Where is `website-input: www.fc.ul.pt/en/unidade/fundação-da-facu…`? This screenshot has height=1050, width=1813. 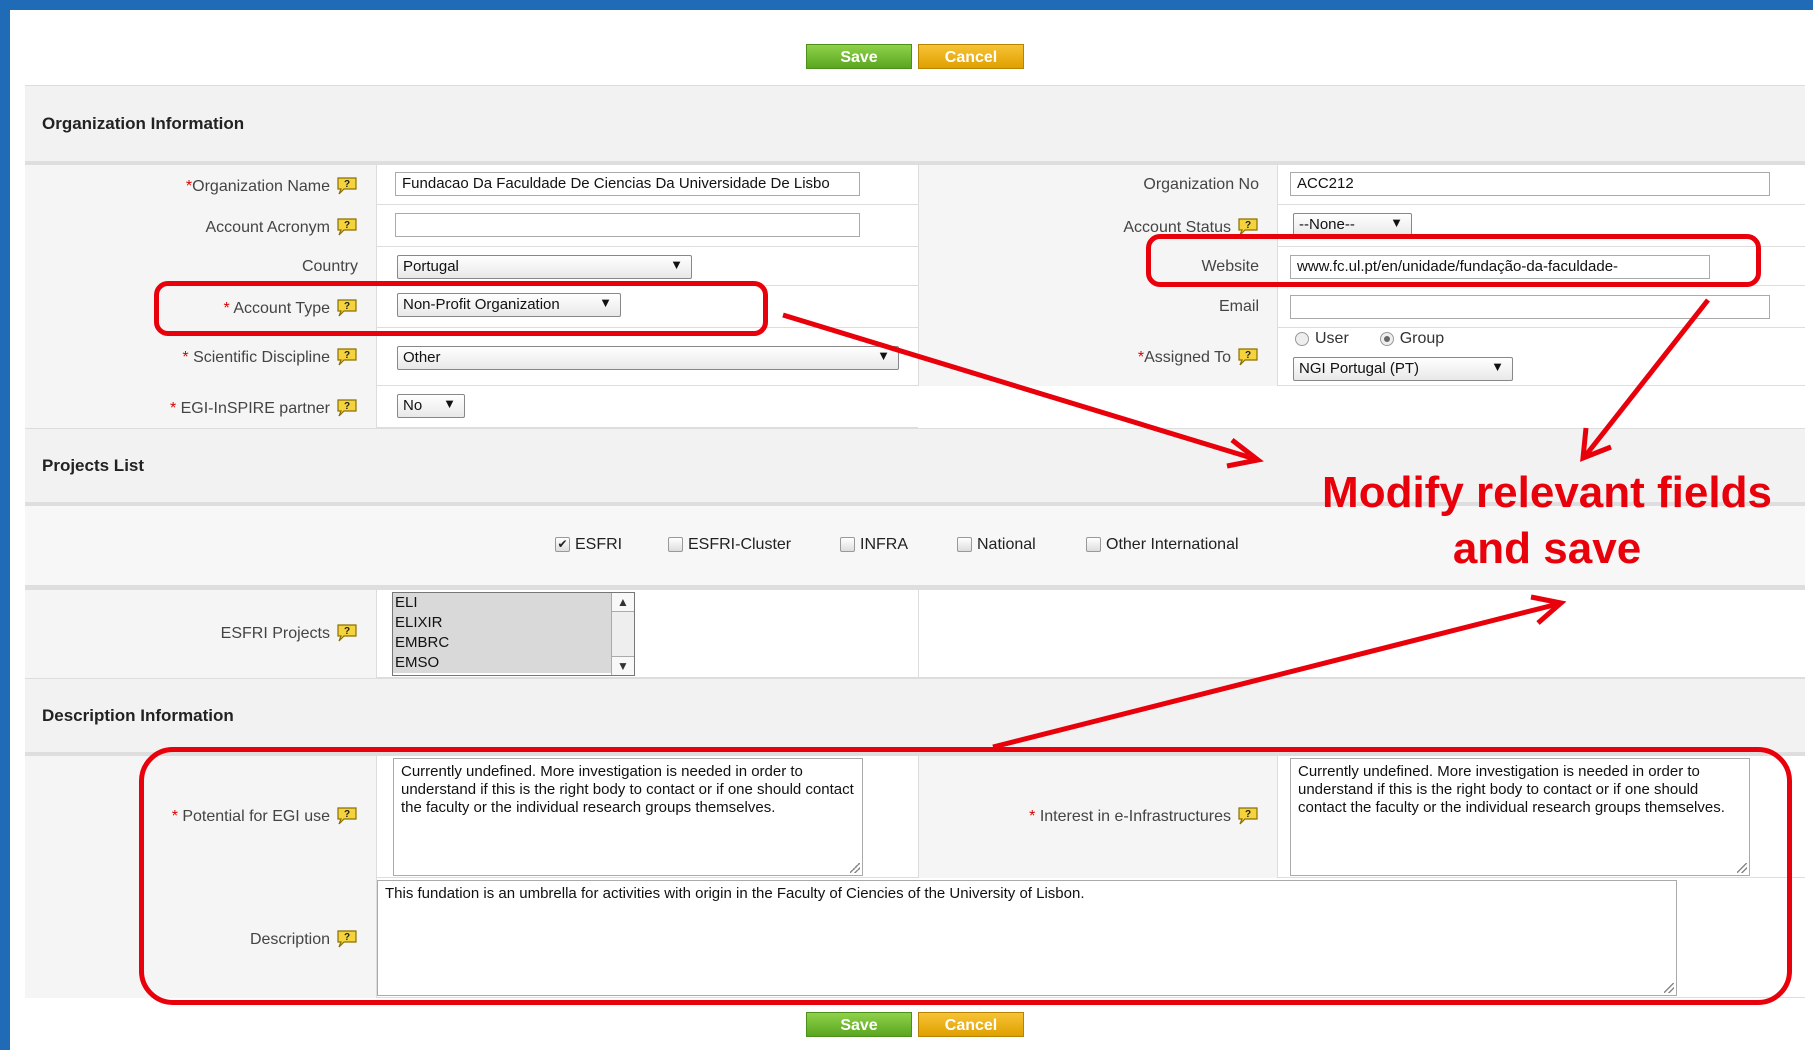
website-input: www.fc.ul.pt/en/unidade/fundação-da-facu… is located at coordinates (1500, 267).